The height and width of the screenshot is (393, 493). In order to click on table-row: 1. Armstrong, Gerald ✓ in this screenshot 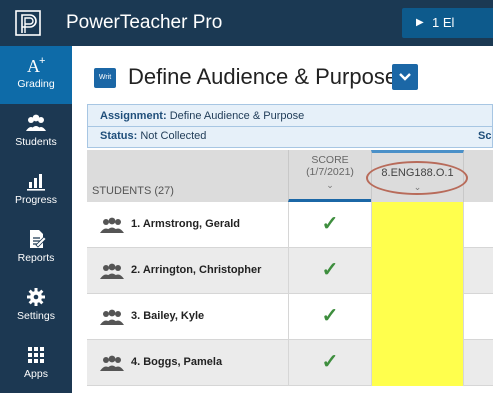, I will do `click(290, 225)`.